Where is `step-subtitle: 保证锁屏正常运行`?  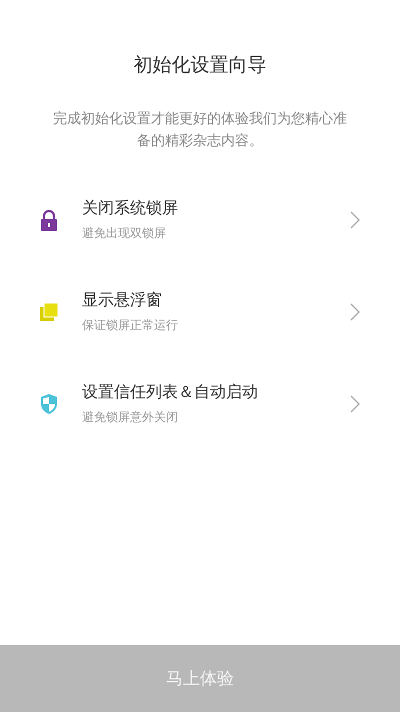
step-subtitle: 保证锁屏正常运行 is located at coordinates (130, 325).